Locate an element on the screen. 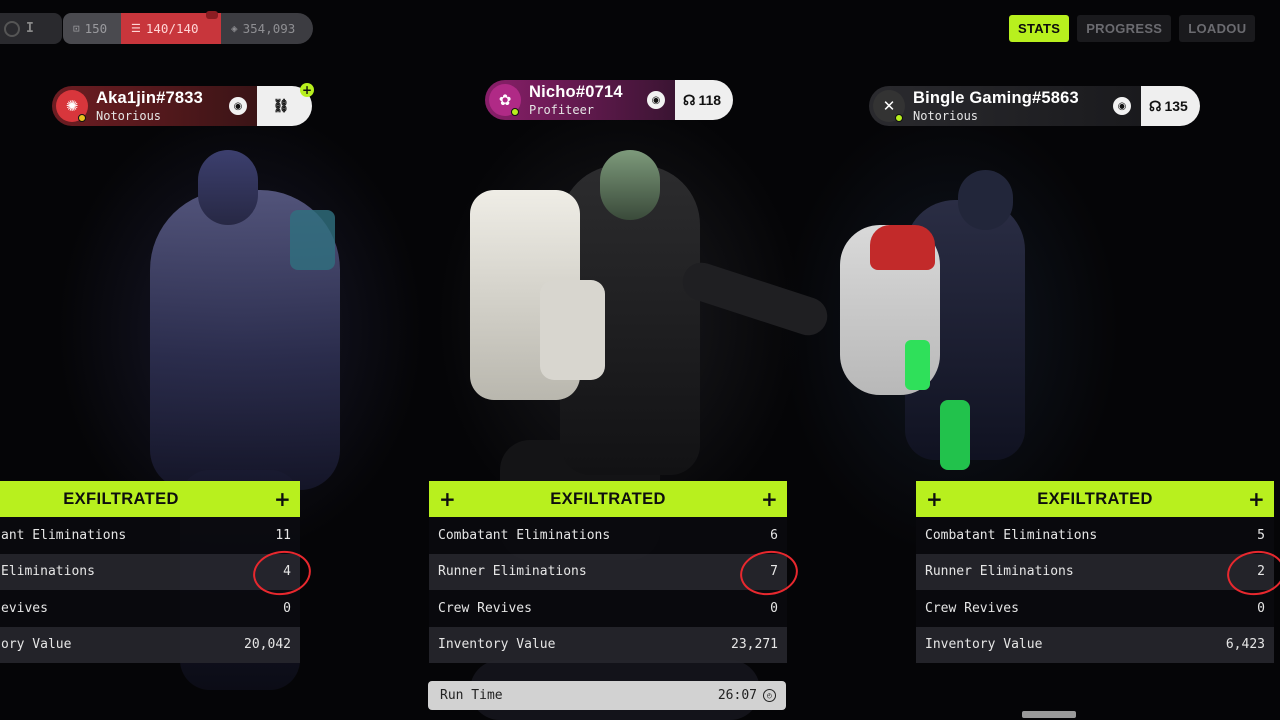 The image size is (1280, 720). player-1-name: Aka1jin#7833 is located at coordinates (149, 98).